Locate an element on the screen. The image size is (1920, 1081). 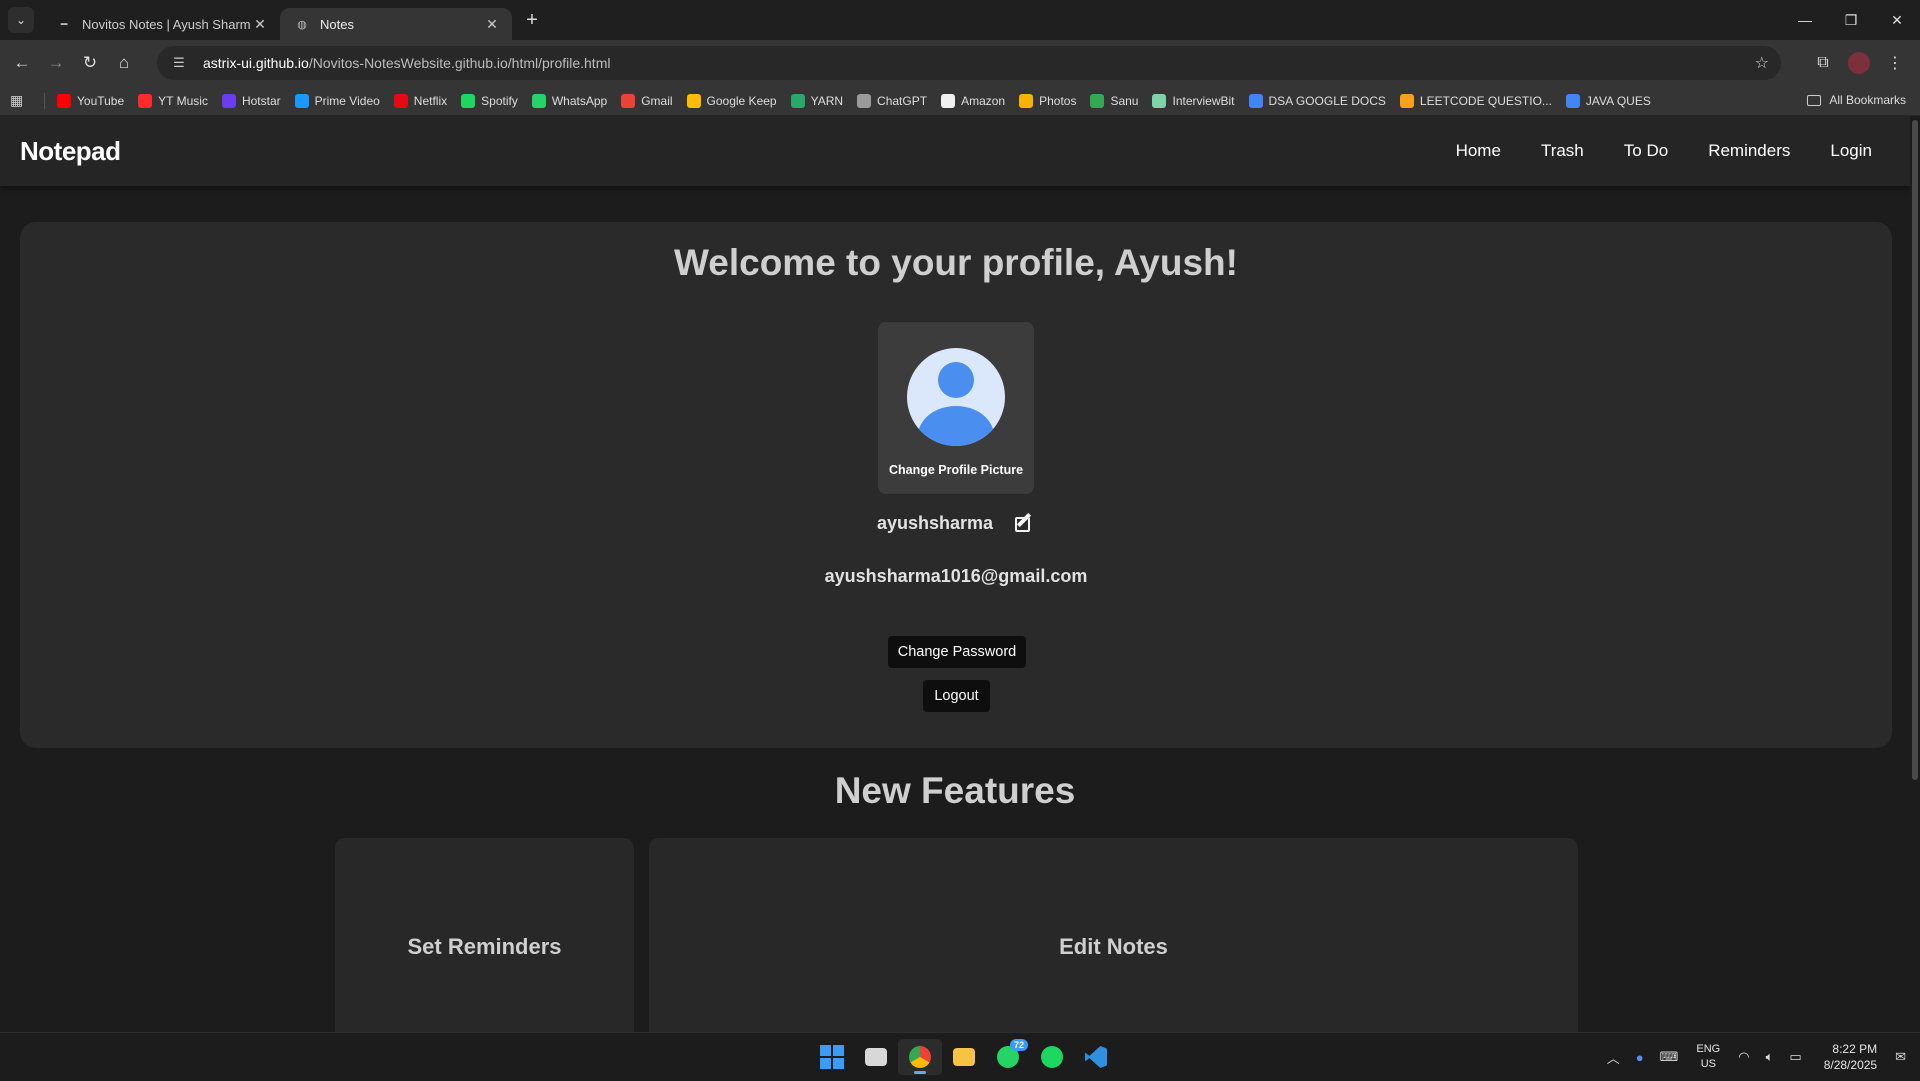
bookmark-item: WhatsApp is located at coordinates (569, 100).